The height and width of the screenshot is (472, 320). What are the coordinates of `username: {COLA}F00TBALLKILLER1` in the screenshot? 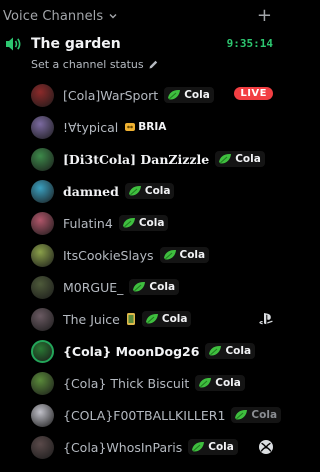 It's located at (144, 415).